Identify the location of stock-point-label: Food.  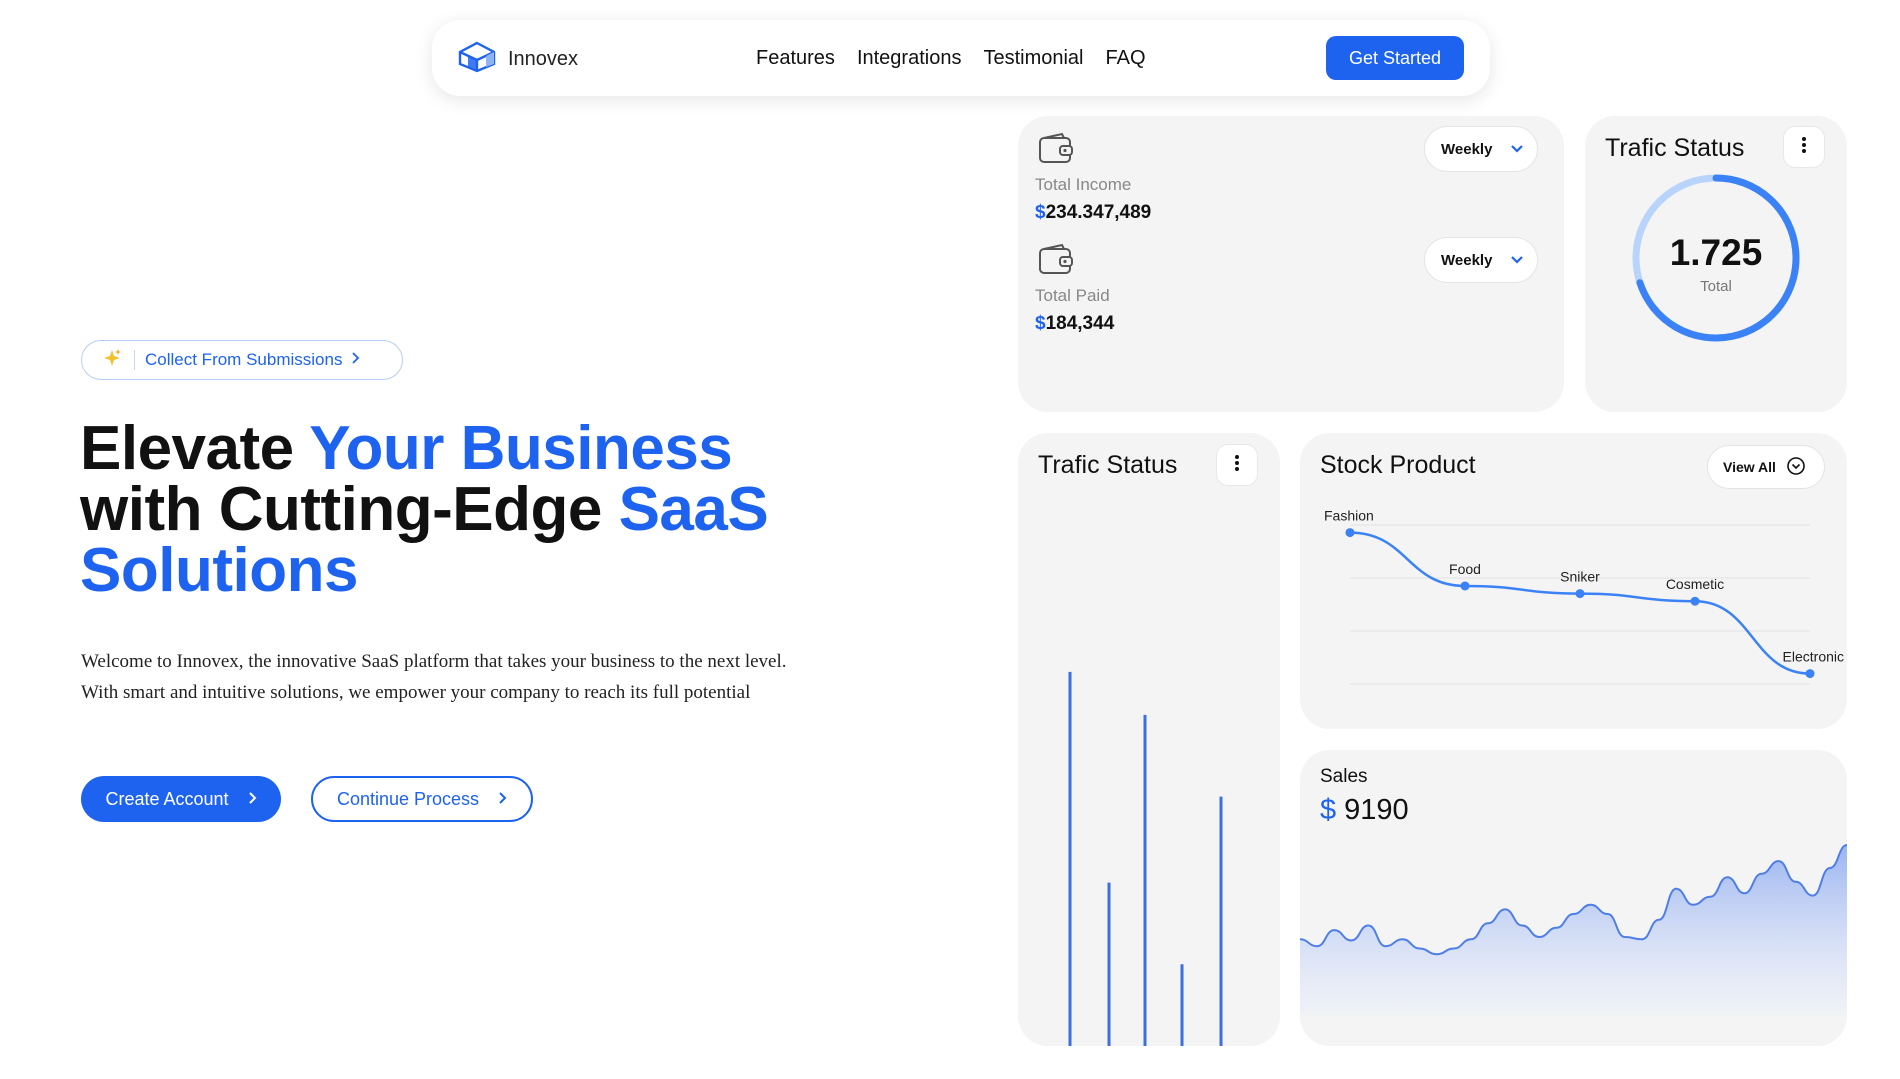
(1465, 569).